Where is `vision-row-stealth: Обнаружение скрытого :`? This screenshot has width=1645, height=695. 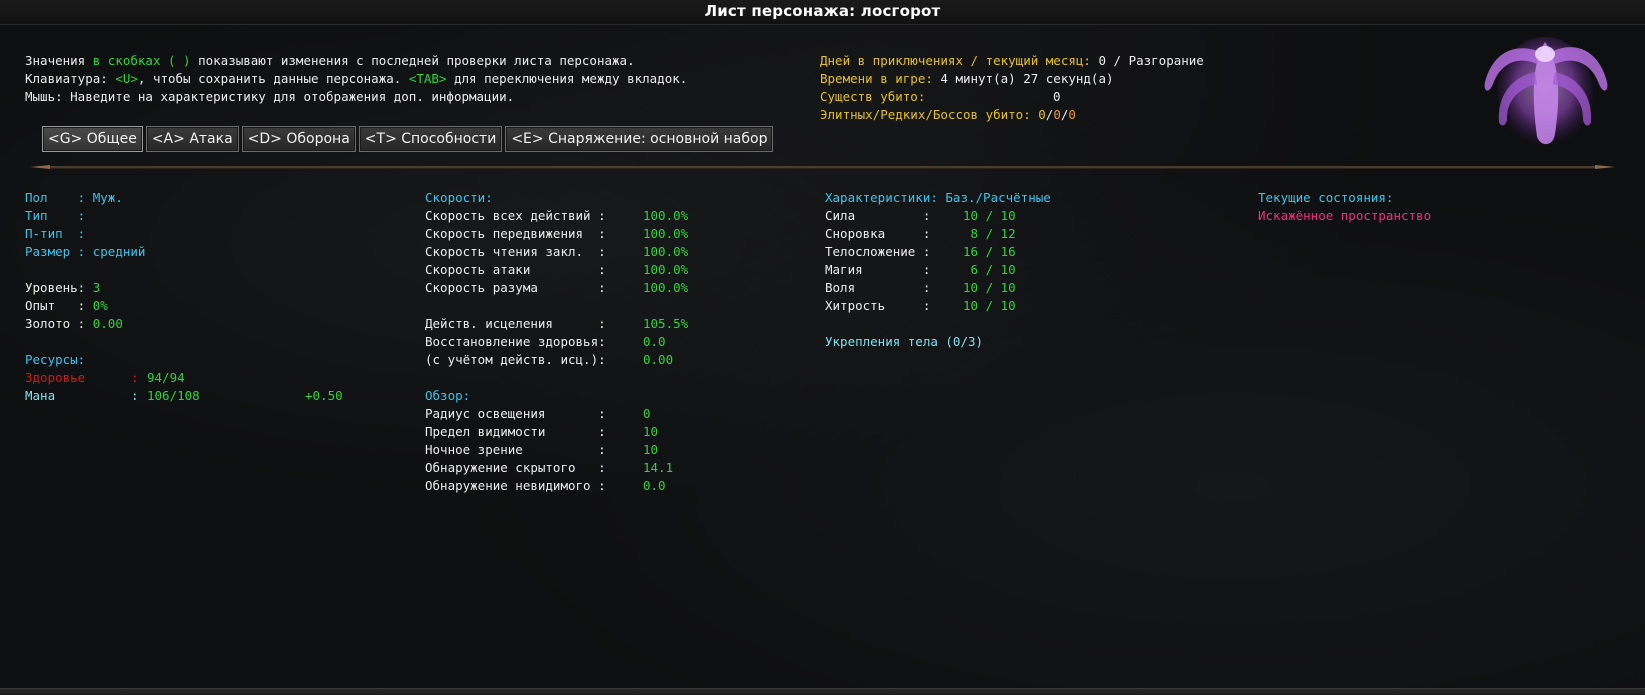
vision-row-stealth: Обнаружение скрытого : is located at coordinates (515, 468).